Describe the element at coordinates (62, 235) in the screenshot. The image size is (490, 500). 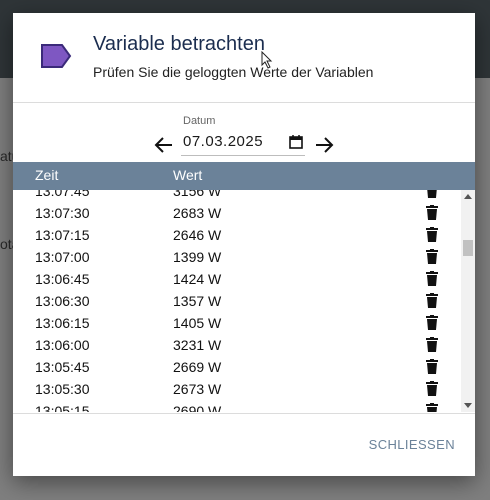
I see `cell-zeit: 13:07:15` at that location.